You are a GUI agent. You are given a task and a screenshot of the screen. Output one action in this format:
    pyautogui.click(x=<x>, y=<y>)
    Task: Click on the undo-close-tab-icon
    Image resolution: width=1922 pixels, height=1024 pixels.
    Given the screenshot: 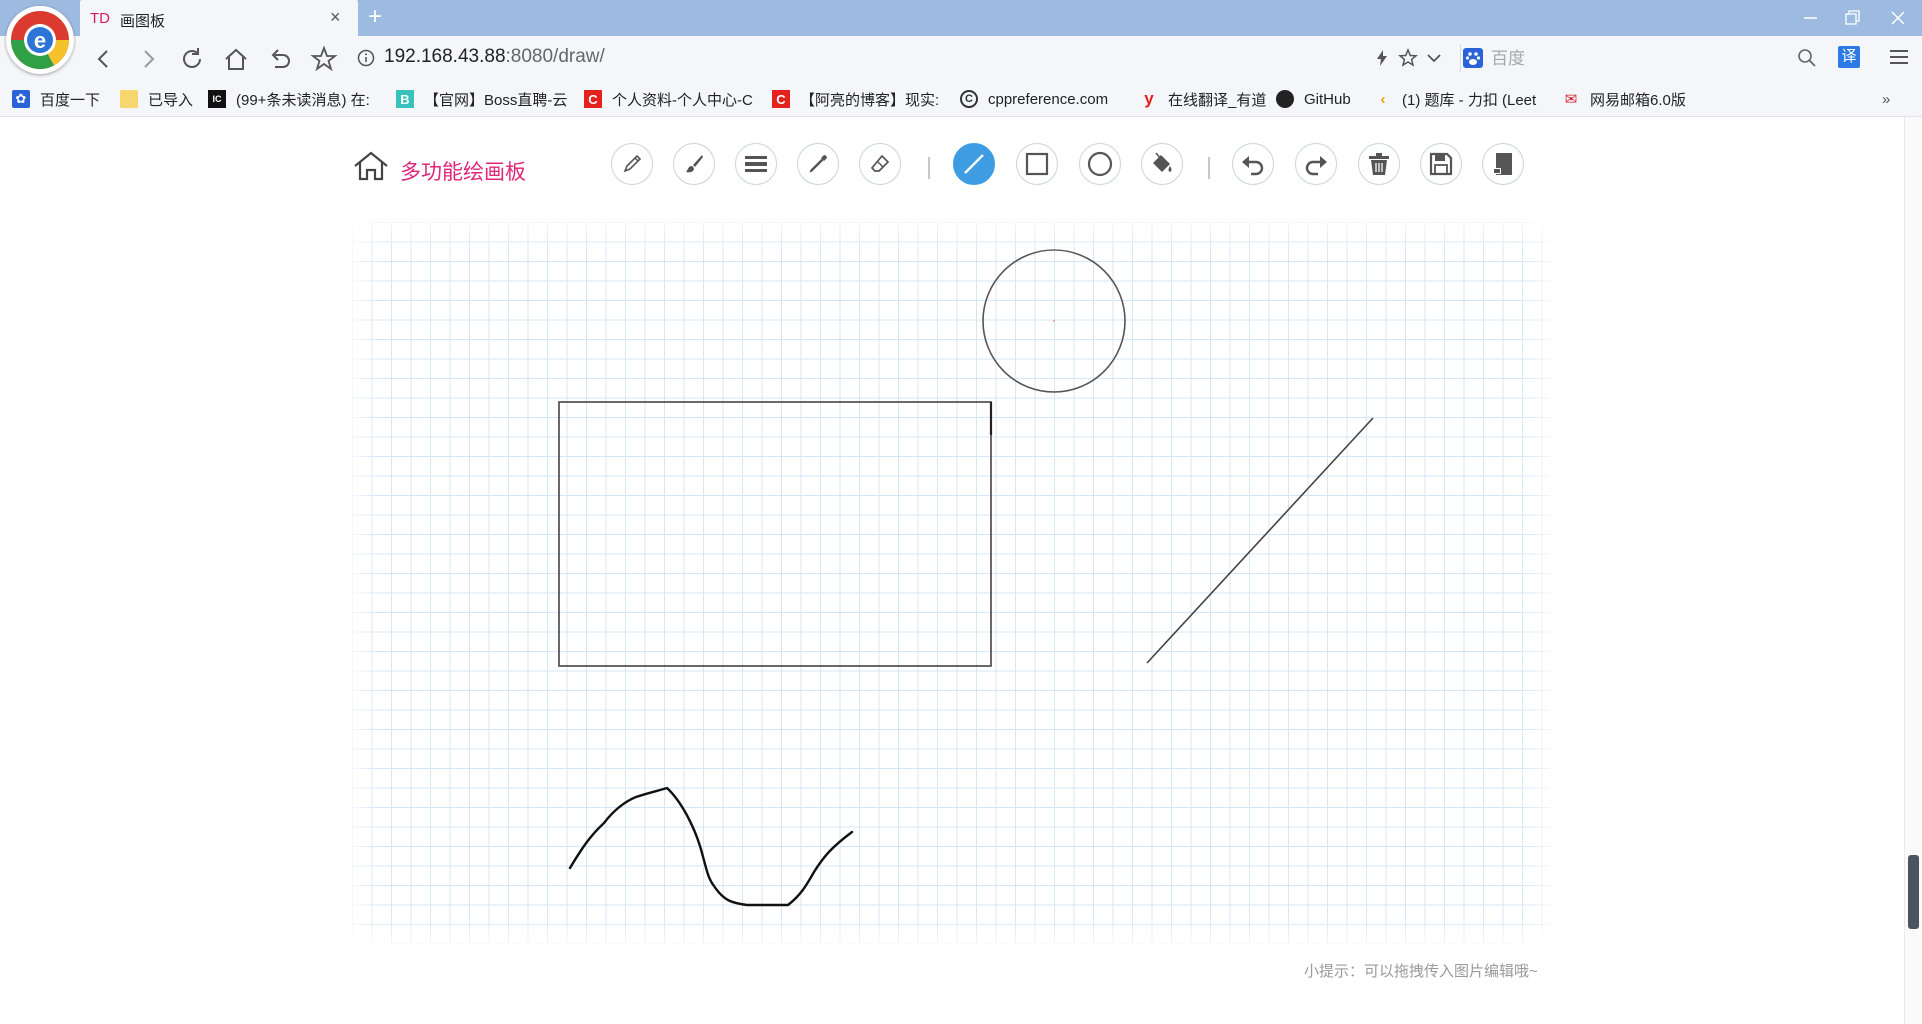 What is the action you would take?
    pyautogui.click(x=280, y=59)
    